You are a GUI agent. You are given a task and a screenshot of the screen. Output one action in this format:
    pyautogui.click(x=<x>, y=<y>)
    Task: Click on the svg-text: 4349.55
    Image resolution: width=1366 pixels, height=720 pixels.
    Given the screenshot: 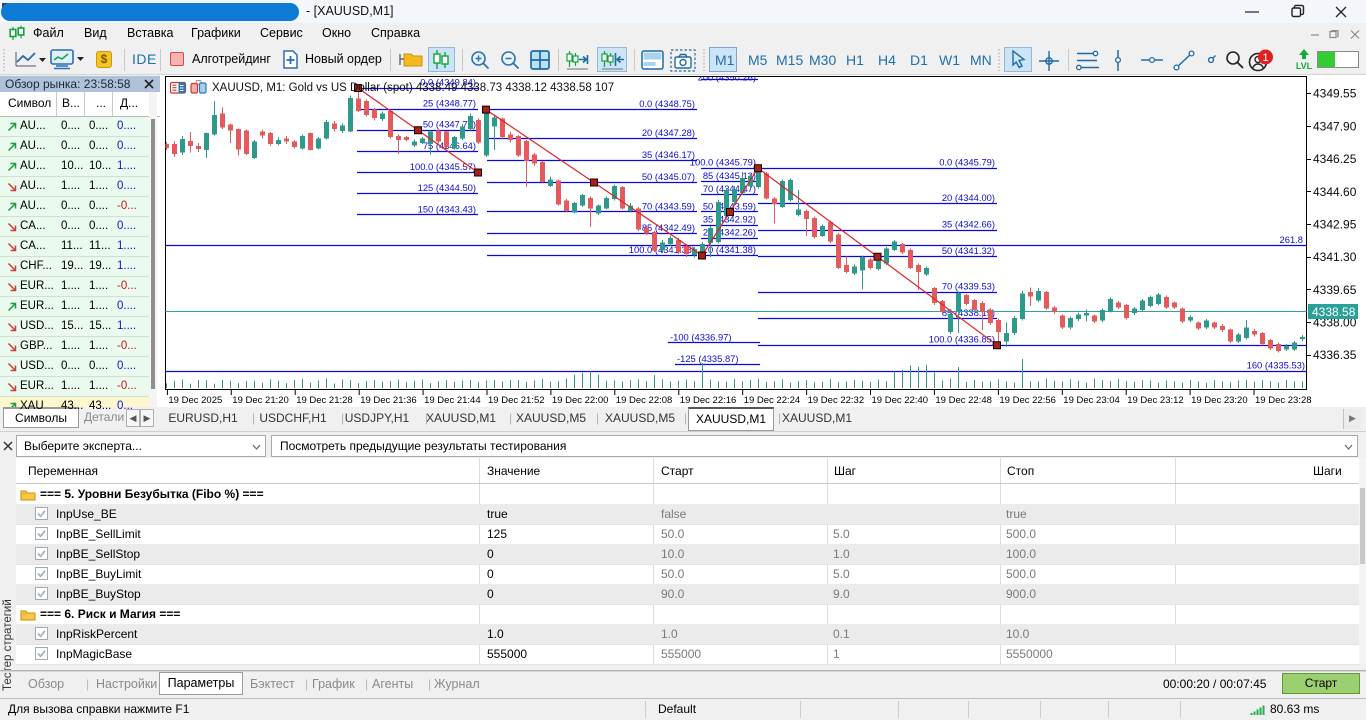 What is the action you would take?
    pyautogui.click(x=1335, y=94)
    